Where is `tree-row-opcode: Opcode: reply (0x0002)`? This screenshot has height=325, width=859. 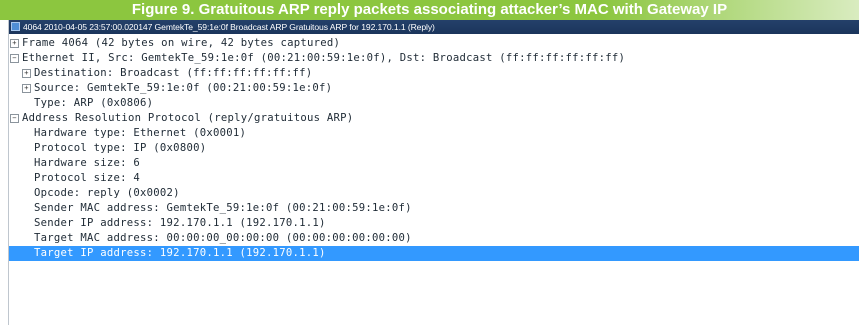
tree-row-opcode: Opcode: reply (0x0002) is located at coordinates (434, 193).